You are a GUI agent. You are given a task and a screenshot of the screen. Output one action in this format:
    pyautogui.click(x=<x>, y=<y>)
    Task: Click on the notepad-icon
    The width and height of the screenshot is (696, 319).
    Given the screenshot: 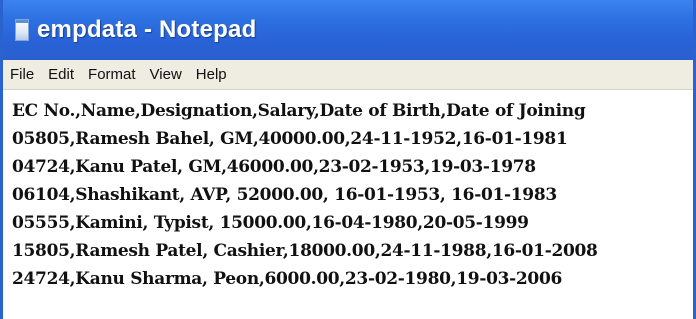 What is the action you would take?
    pyautogui.click(x=22, y=30)
    